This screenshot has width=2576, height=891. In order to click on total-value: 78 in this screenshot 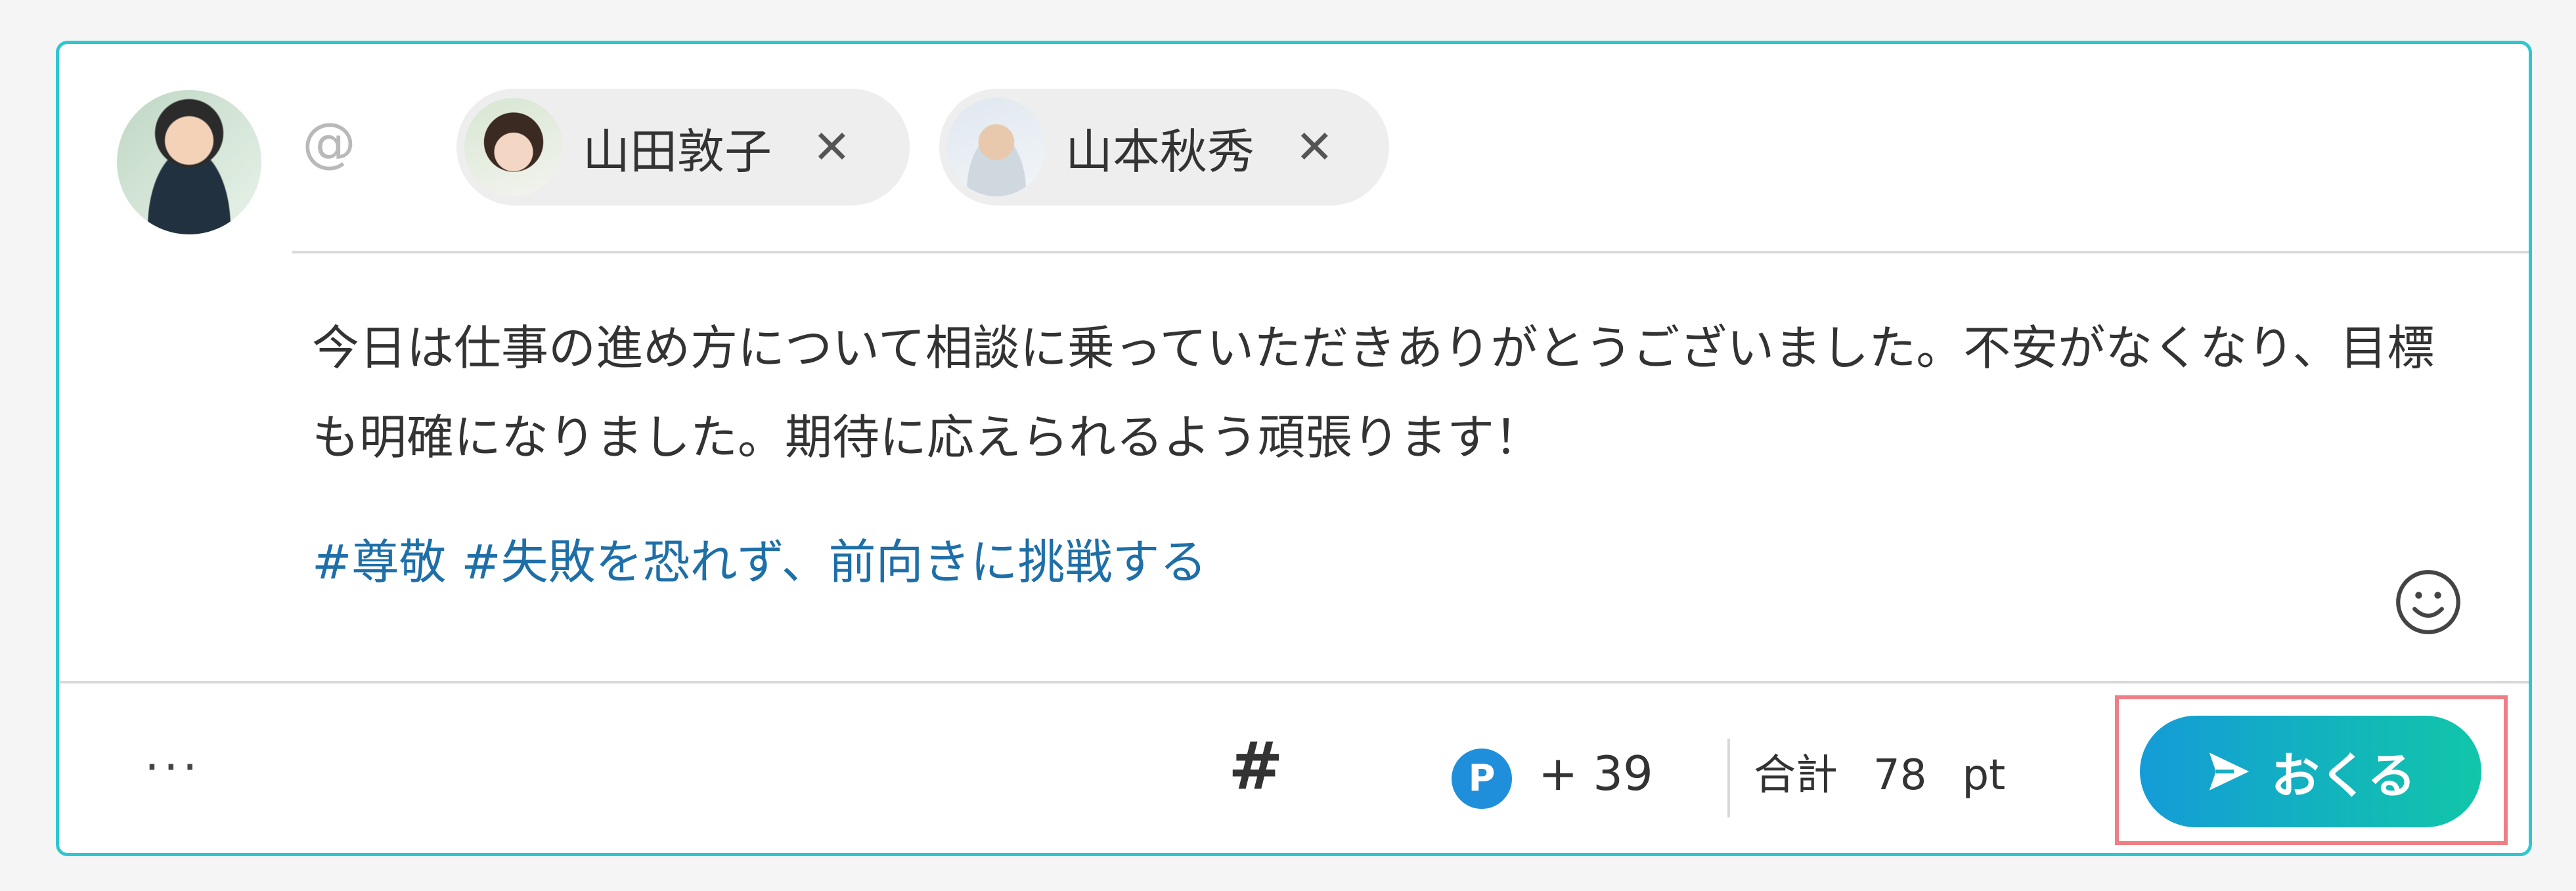, I will do `click(1900, 775)`.